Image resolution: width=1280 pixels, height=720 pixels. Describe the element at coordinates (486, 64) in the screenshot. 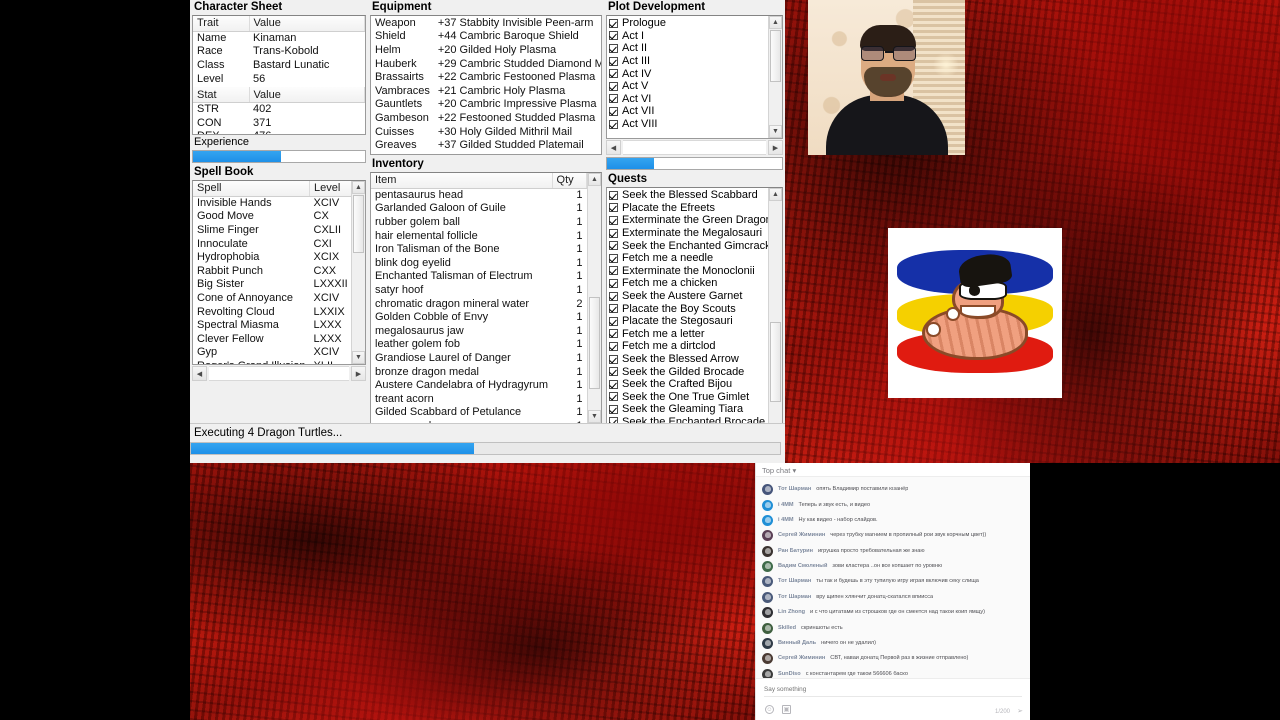

I see `table-row: Hauberk +29 Cambric Studded Diamond Mail` at that location.